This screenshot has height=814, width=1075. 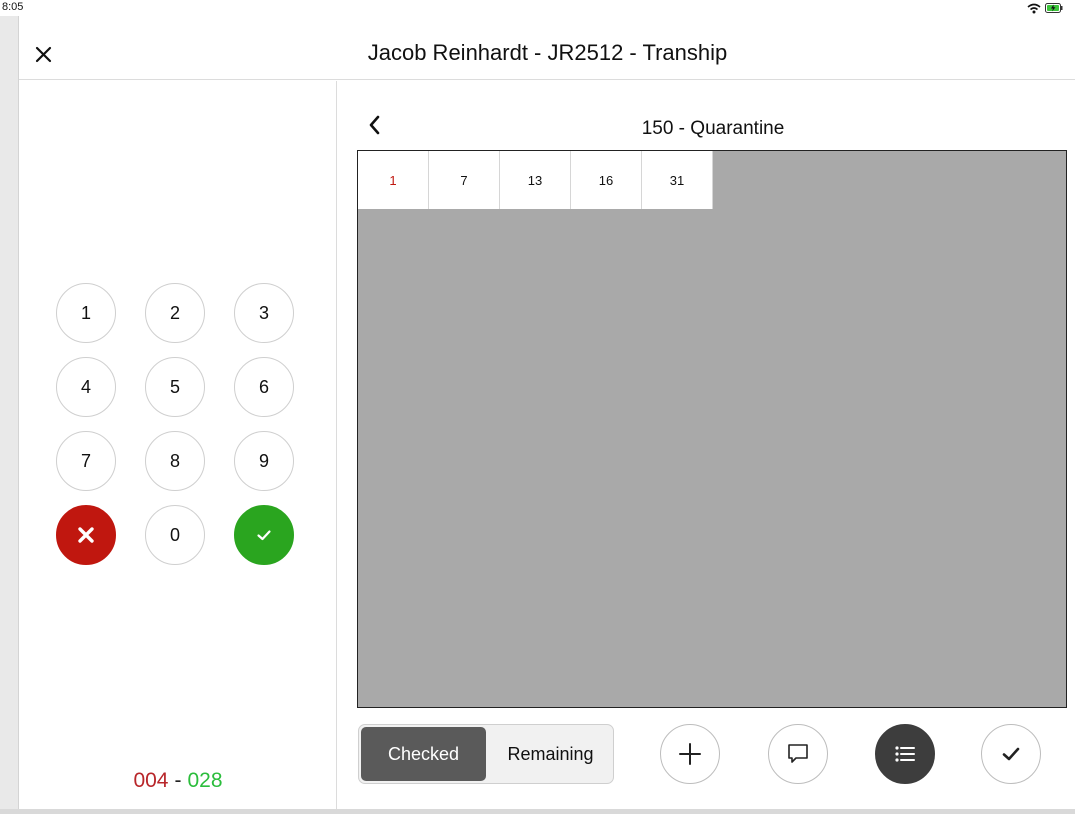 What do you see at coordinates (550, 754) in the screenshot?
I see `remaining-tab: Remaining` at bounding box center [550, 754].